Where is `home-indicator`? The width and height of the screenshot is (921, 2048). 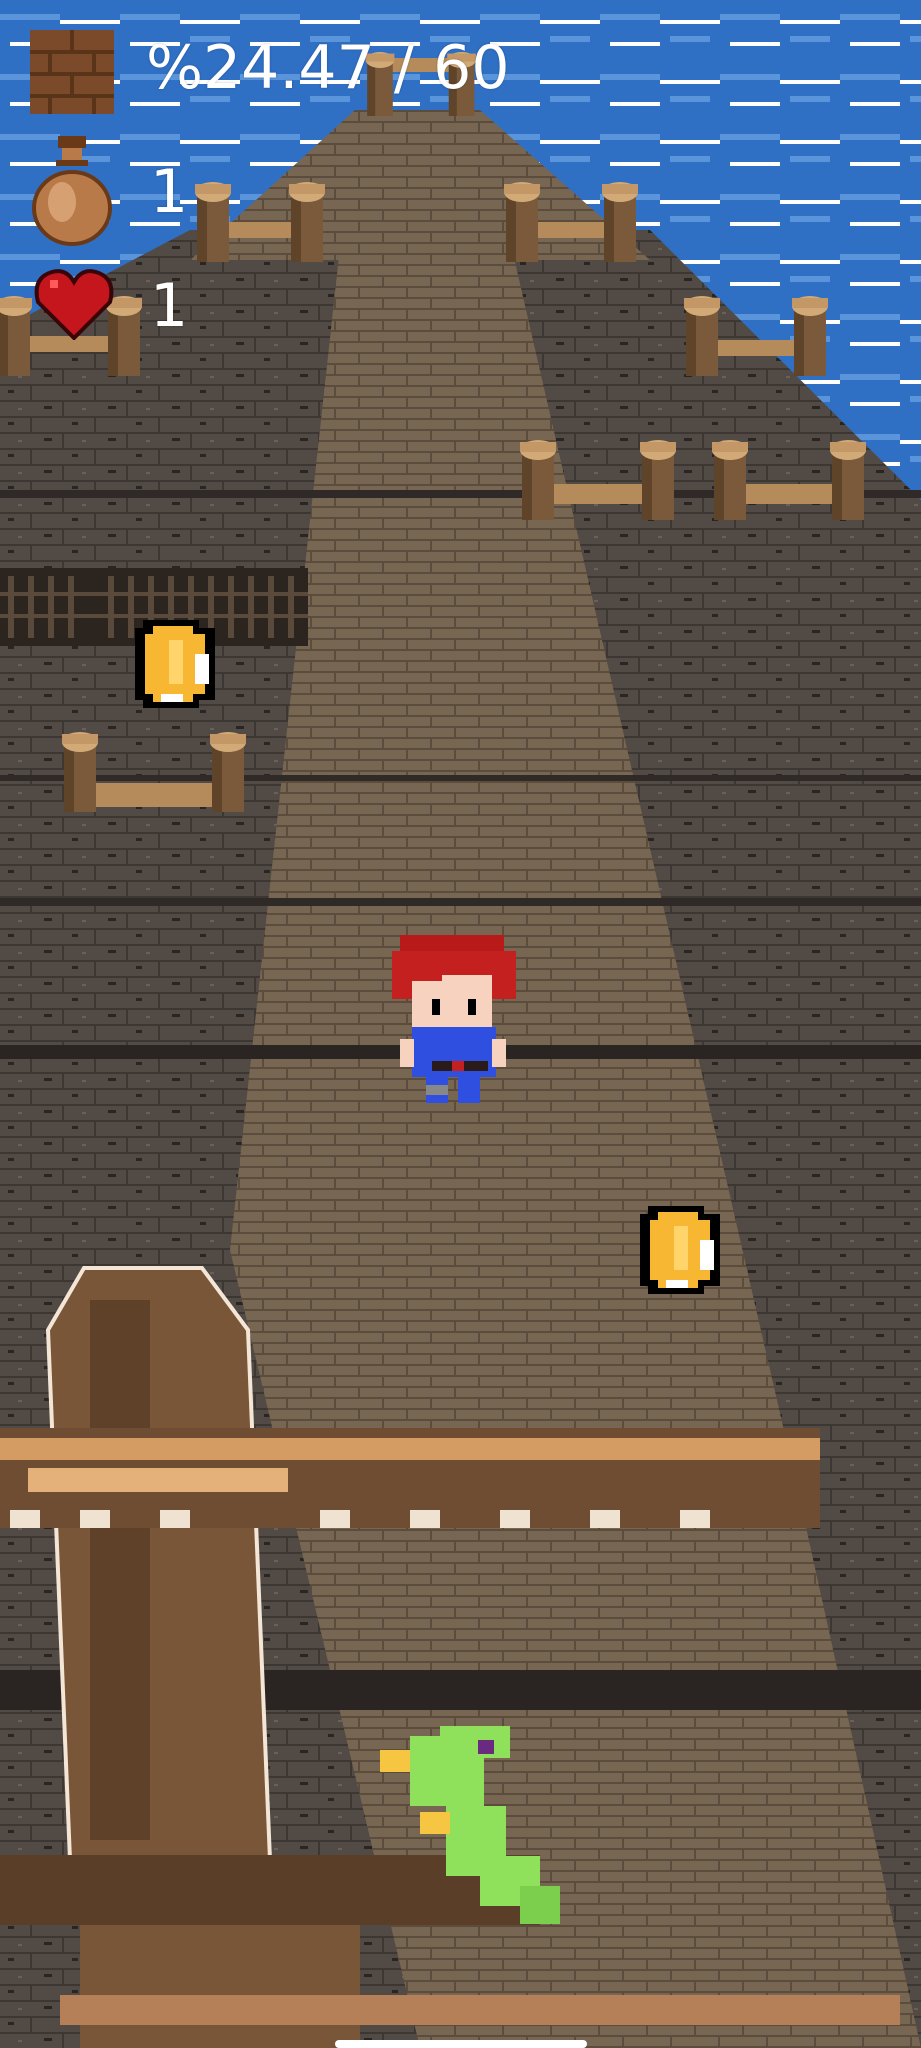
home-indicator is located at coordinates (461, 2044).